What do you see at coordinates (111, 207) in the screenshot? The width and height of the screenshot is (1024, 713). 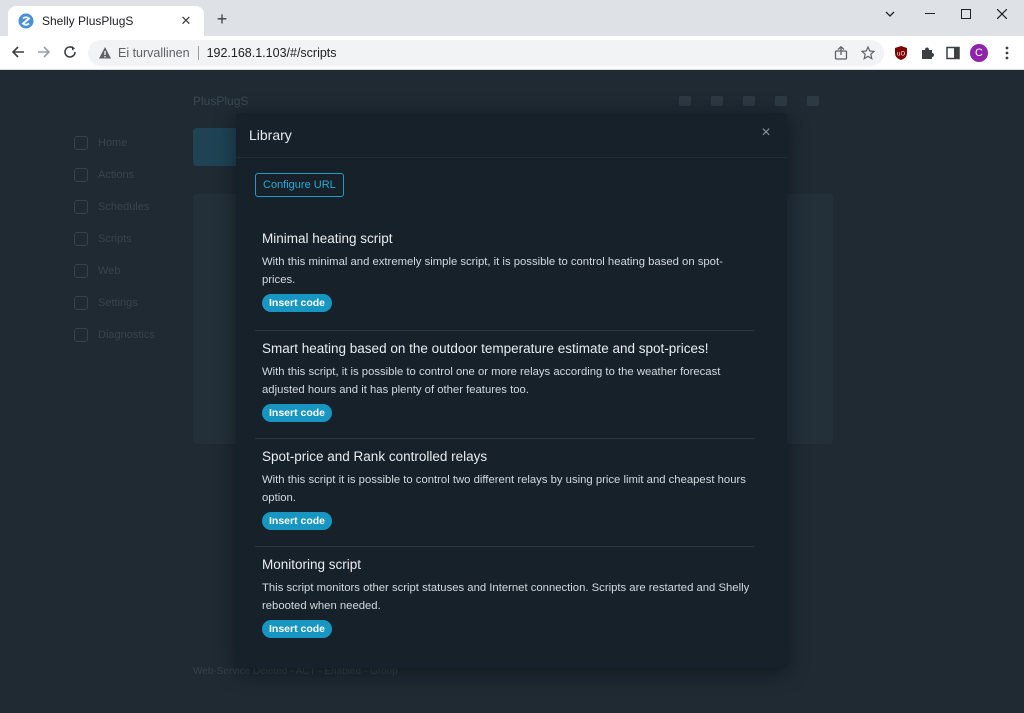 I see `sidebar-item-schedules: Schedules` at bounding box center [111, 207].